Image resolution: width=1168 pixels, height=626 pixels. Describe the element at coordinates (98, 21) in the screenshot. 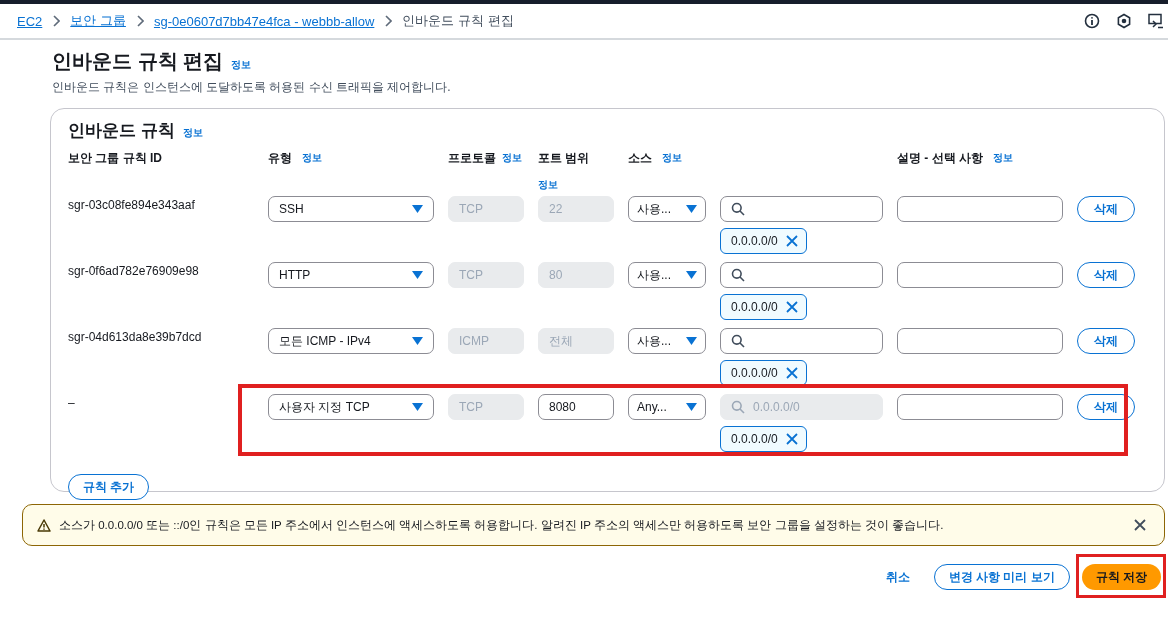

I see `breadcrumb-link: 보안 그룹` at that location.